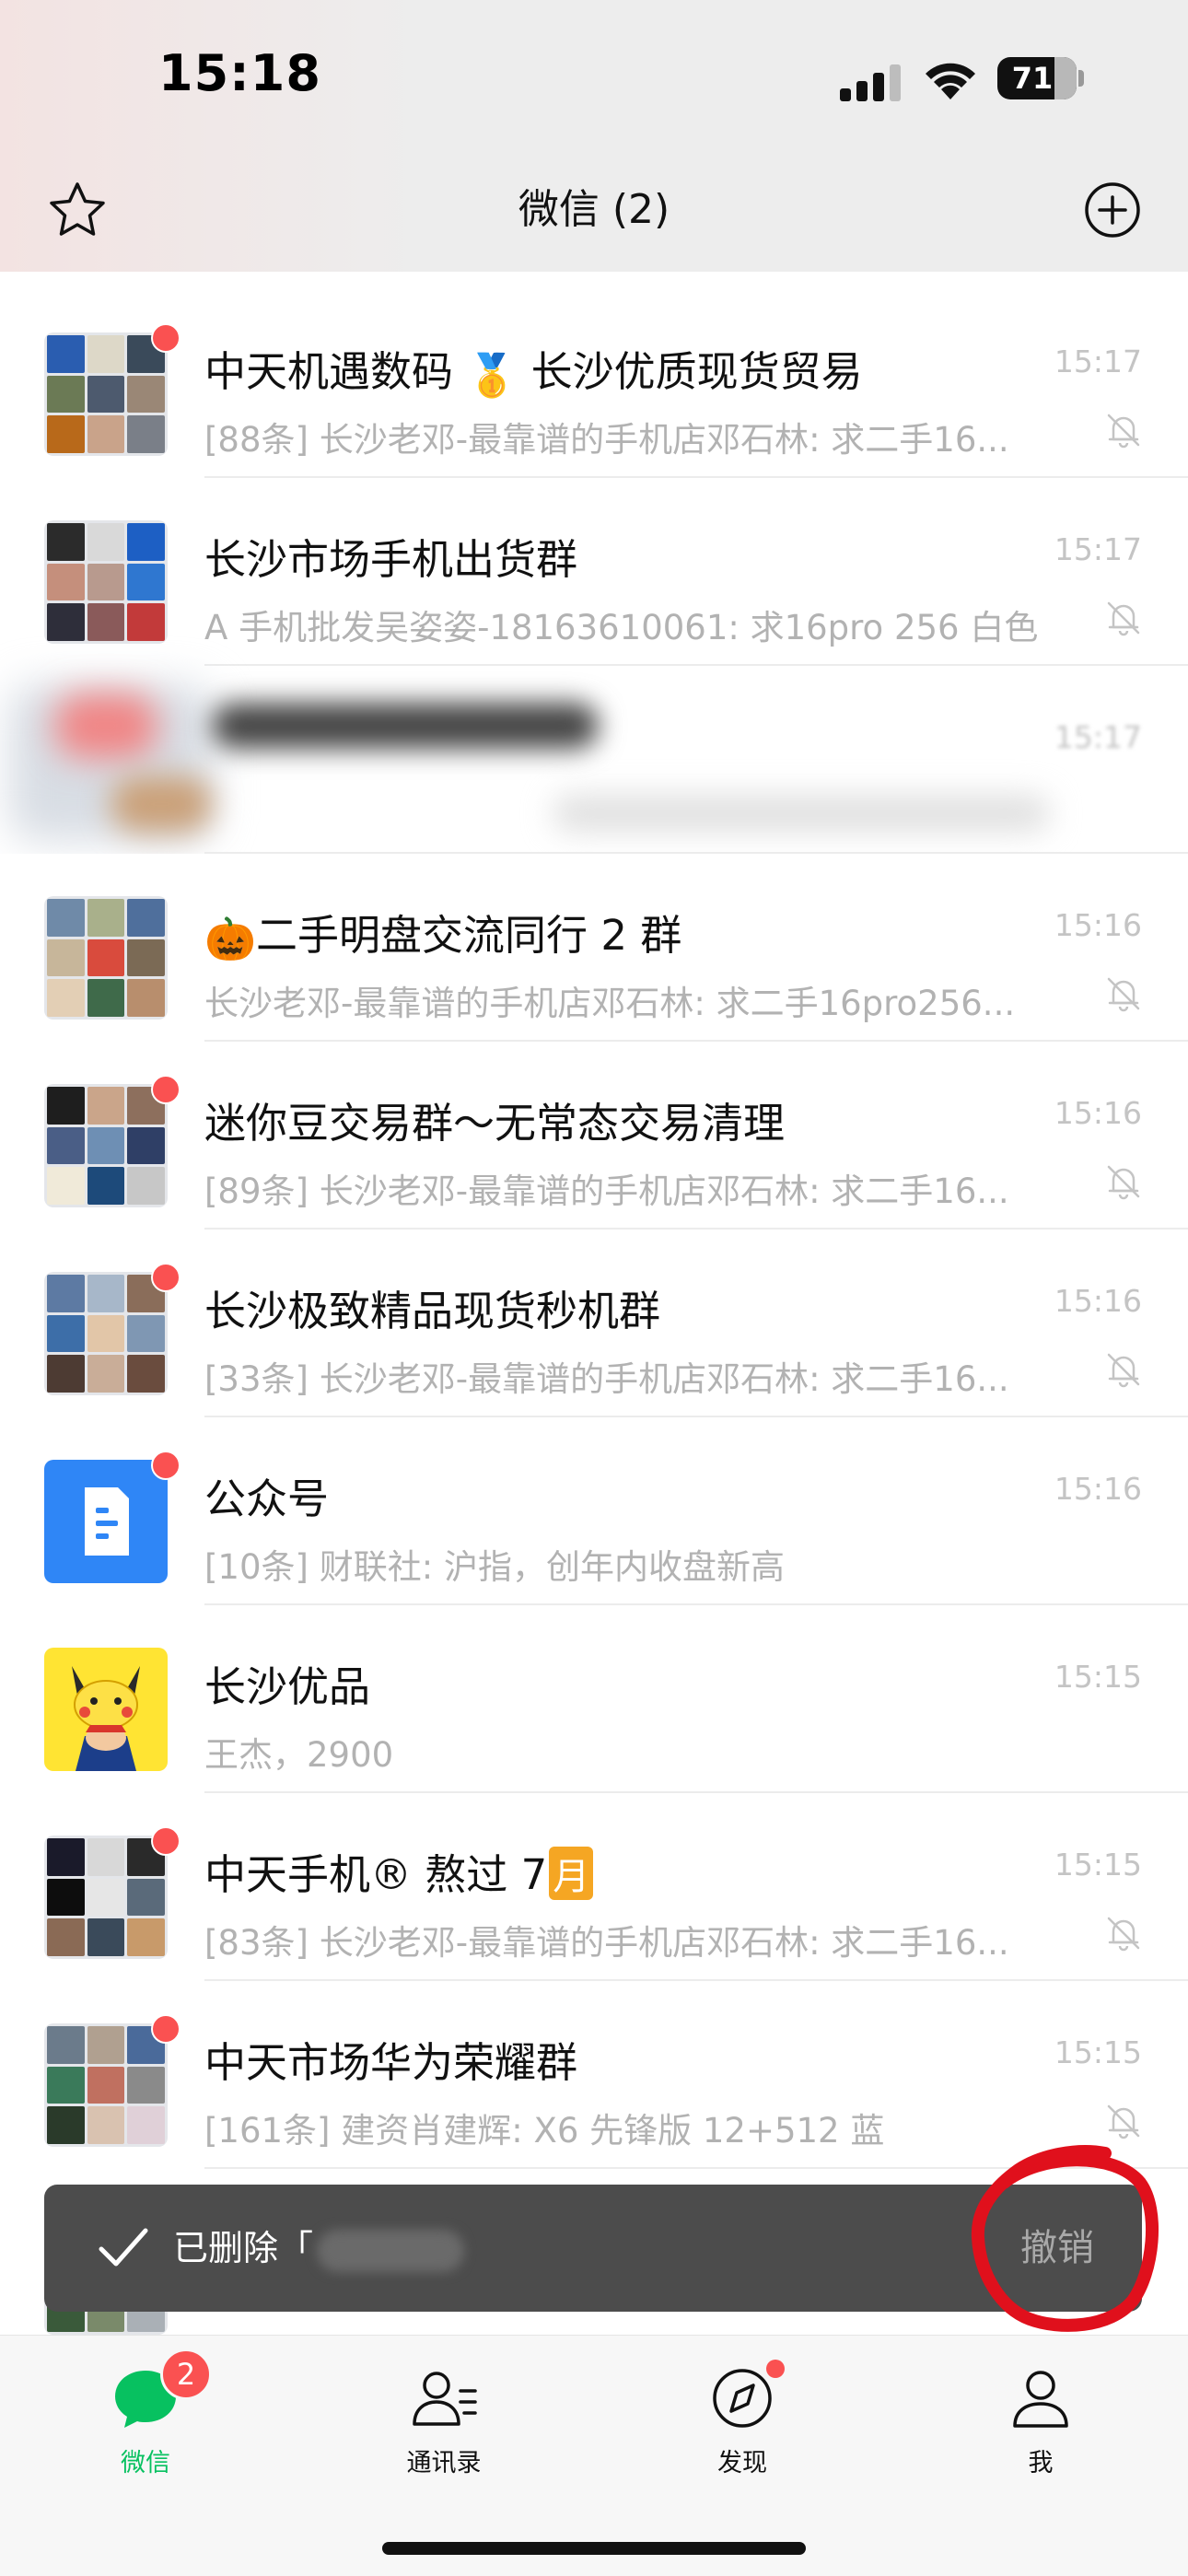 This screenshot has width=1188, height=2576. Describe the element at coordinates (124, 2247) in the screenshot. I see `checkmark-icon` at that location.